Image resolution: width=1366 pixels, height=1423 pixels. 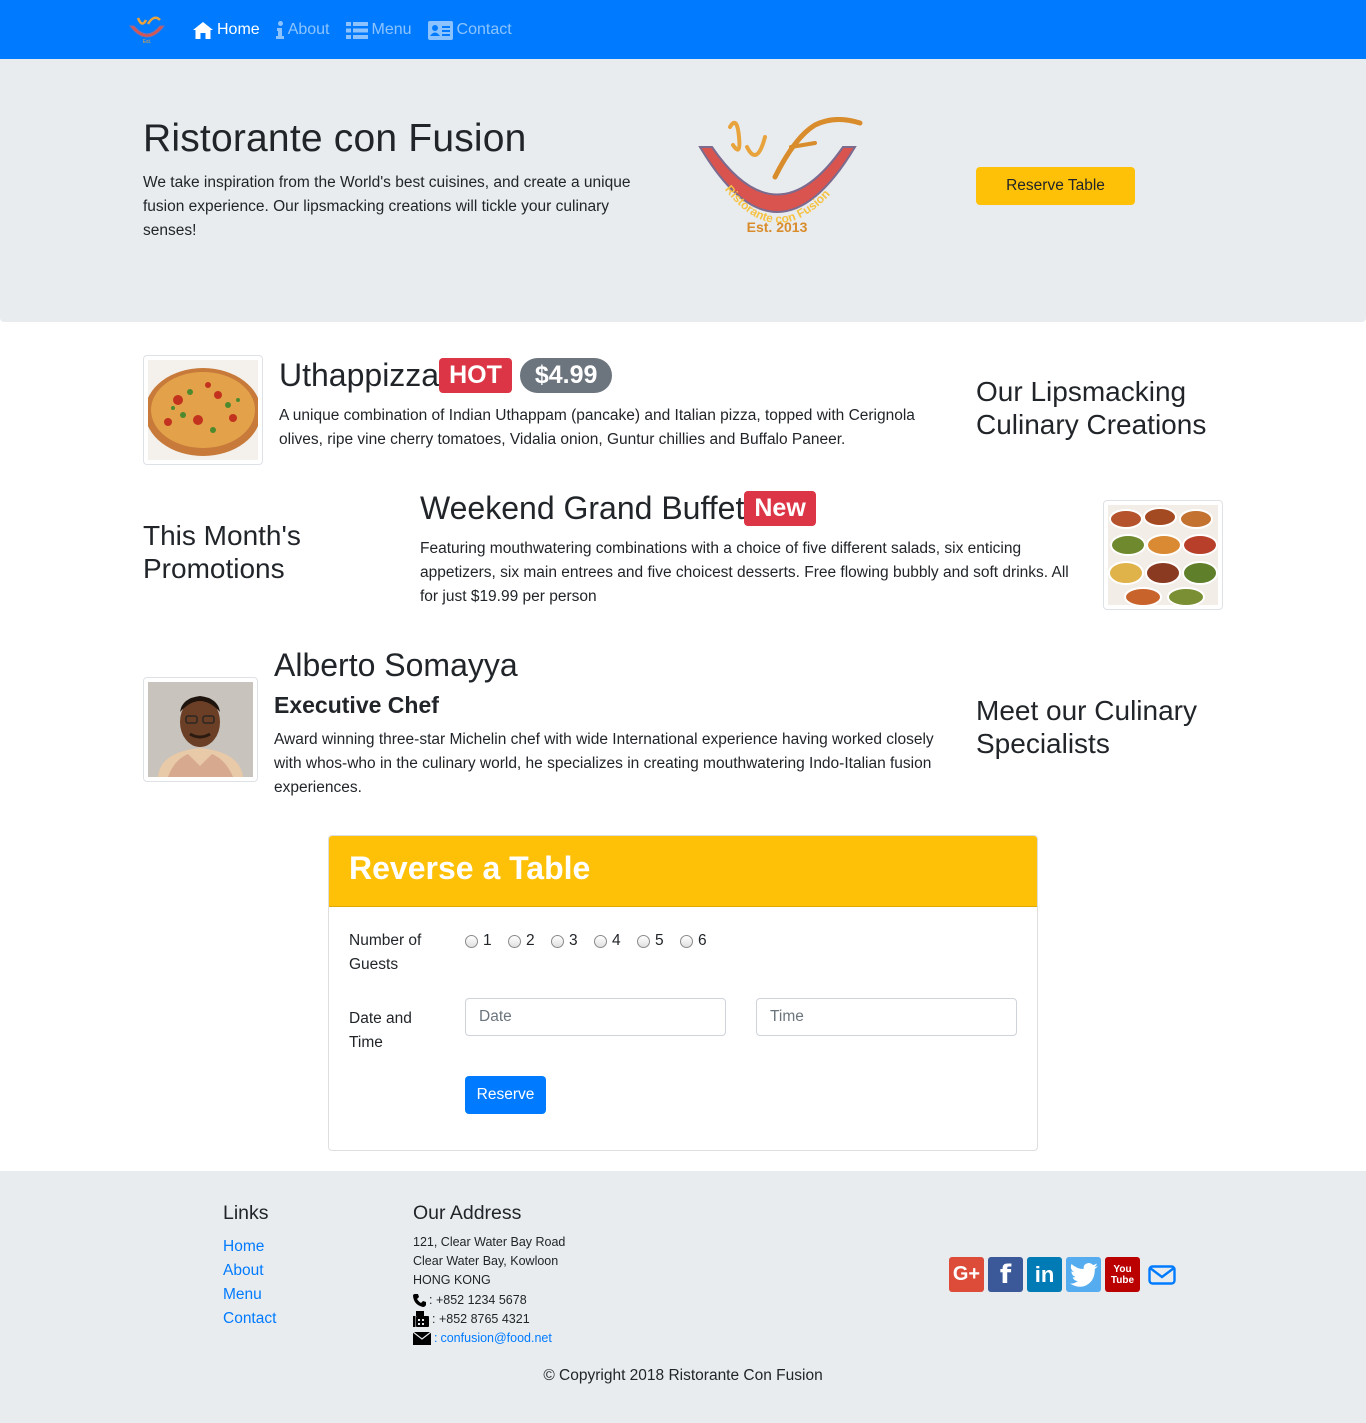 I want to click on social-icons: G+ f in You Tube, so click(x=1064, y=1274).